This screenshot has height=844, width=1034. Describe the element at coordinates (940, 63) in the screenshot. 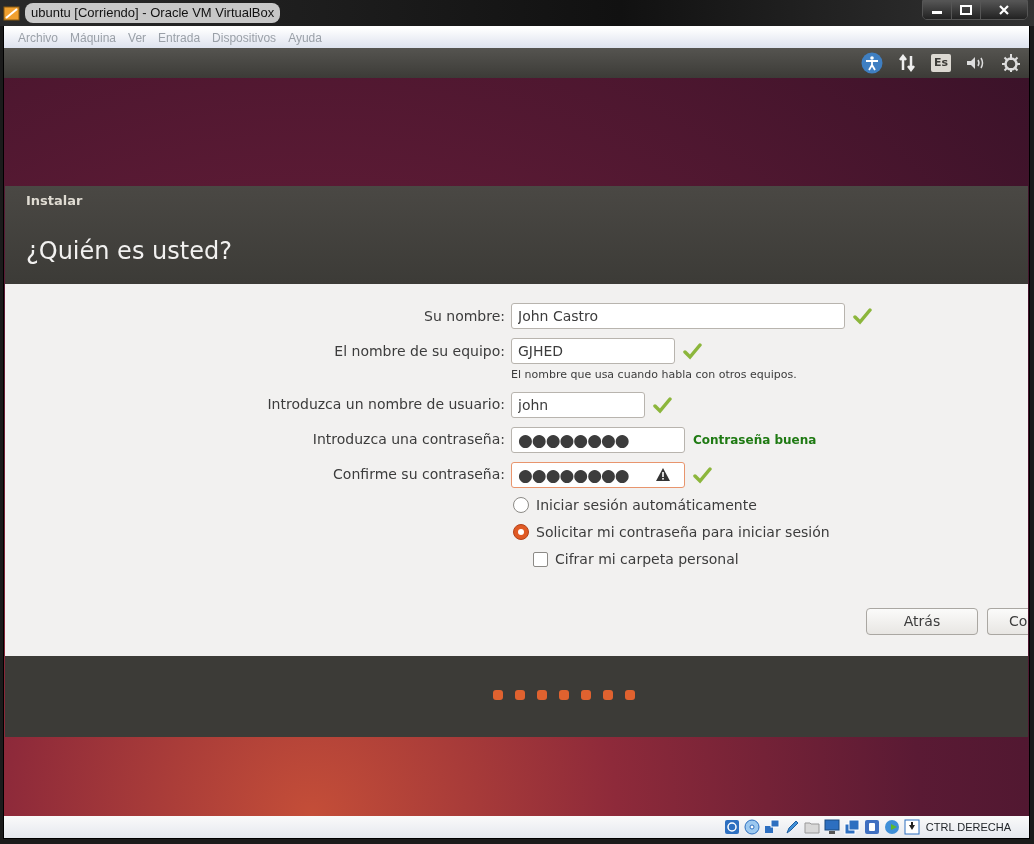

I see `keyboard-layout-indicator: Es` at that location.